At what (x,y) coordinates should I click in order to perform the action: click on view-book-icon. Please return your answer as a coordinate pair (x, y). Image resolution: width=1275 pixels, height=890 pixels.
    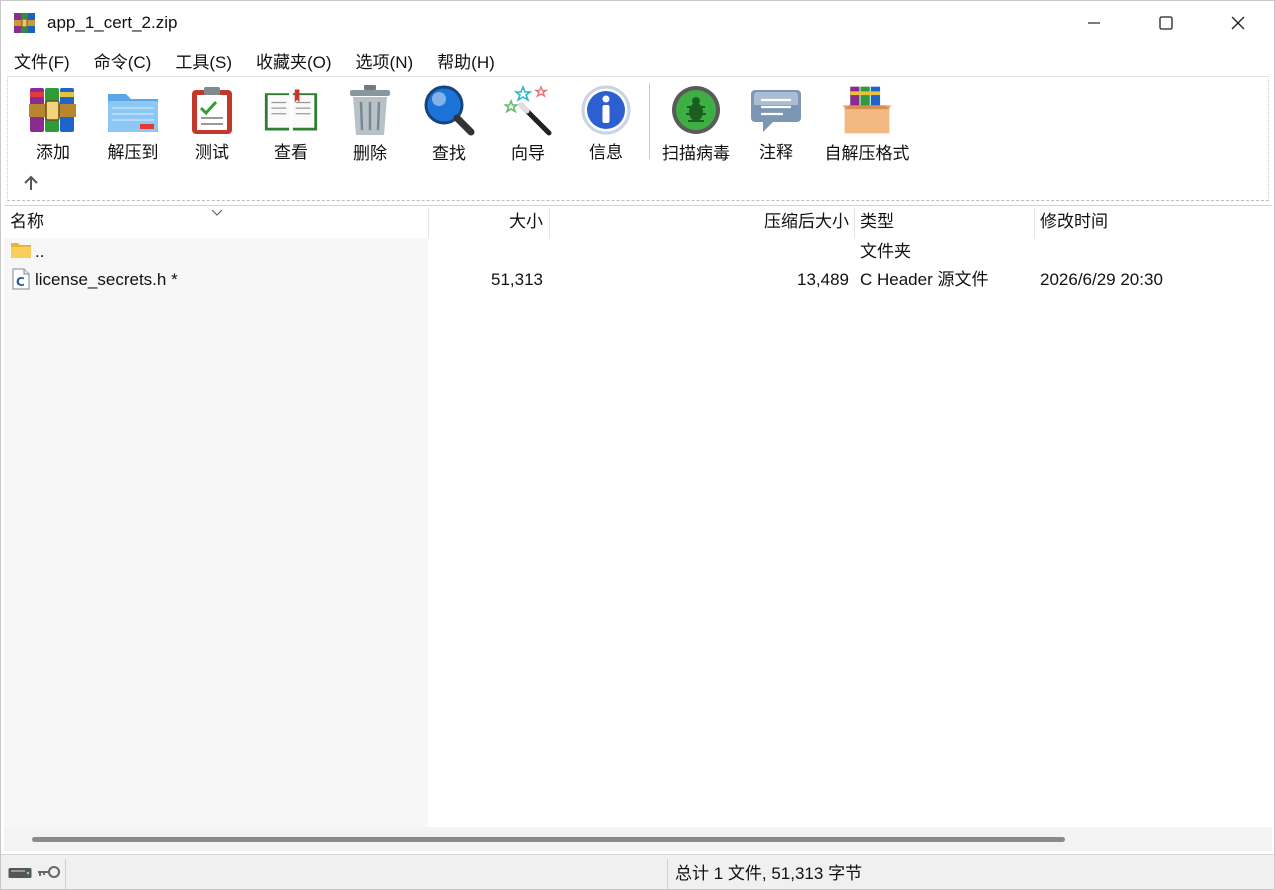
    Looking at the image, I should click on (291, 109).